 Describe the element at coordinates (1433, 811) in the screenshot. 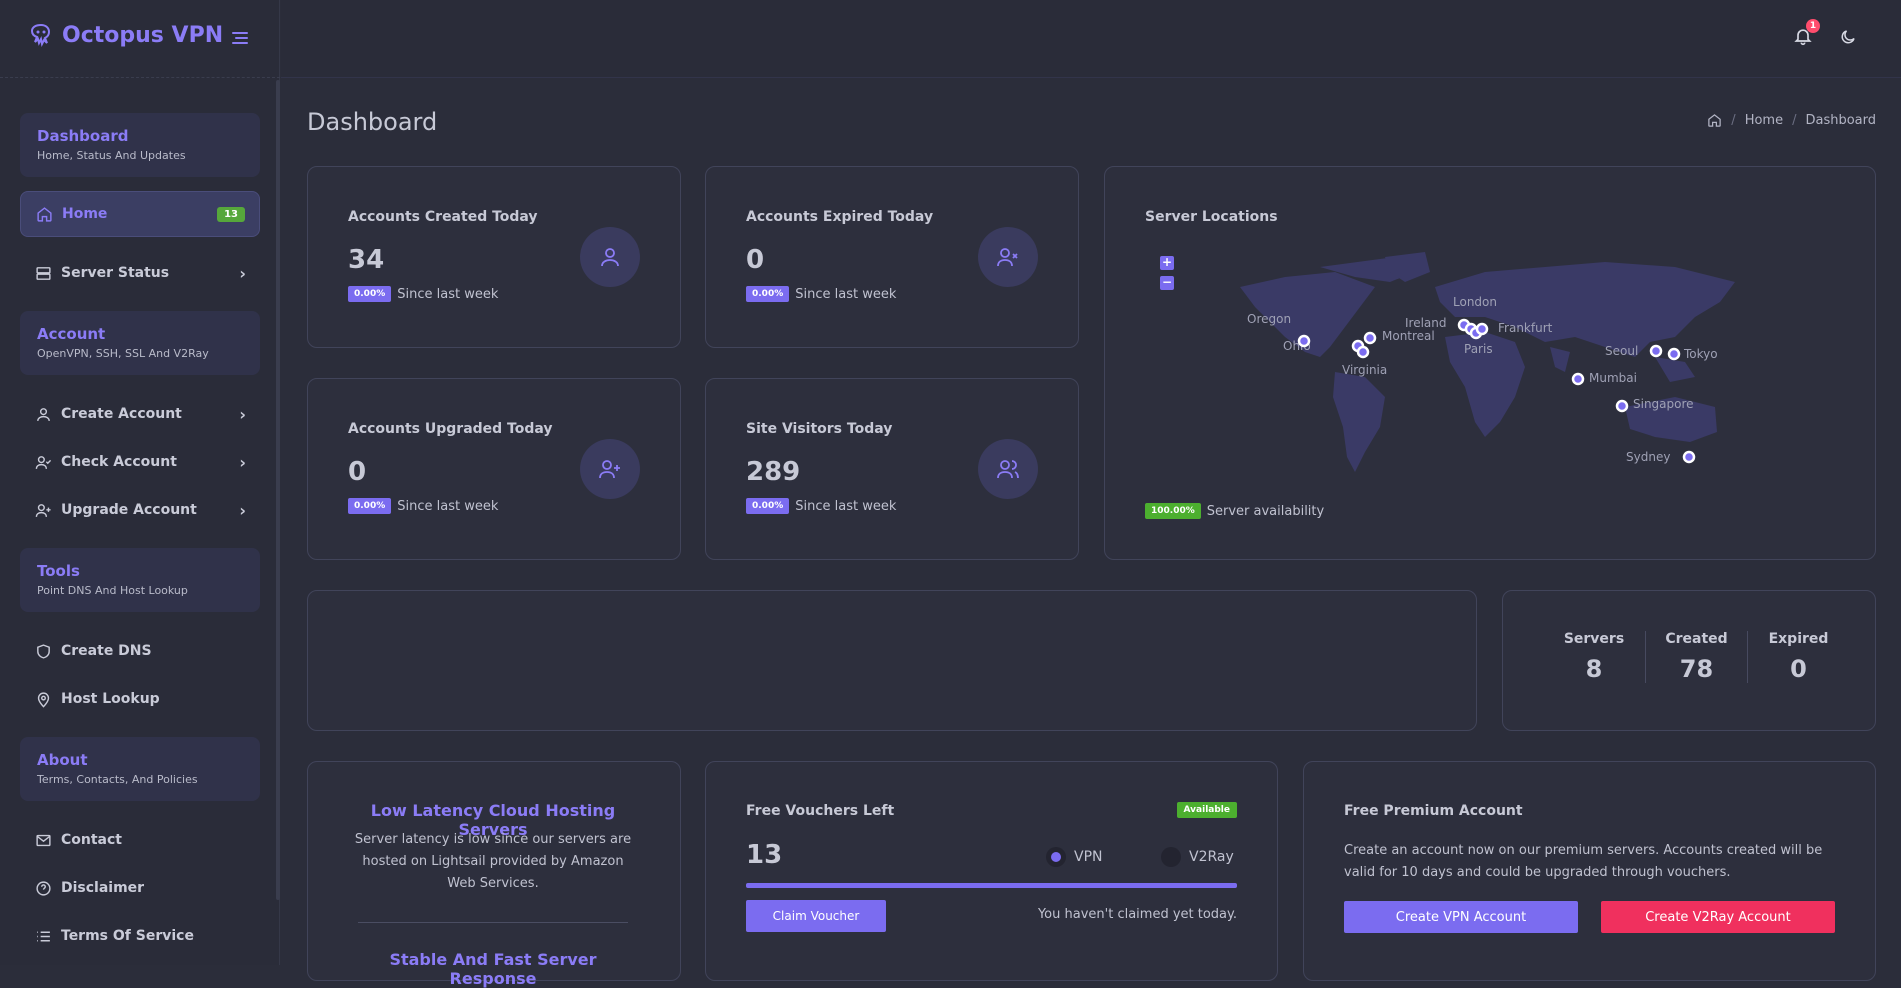

I see `premium-title: Free Premium Account` at that location.